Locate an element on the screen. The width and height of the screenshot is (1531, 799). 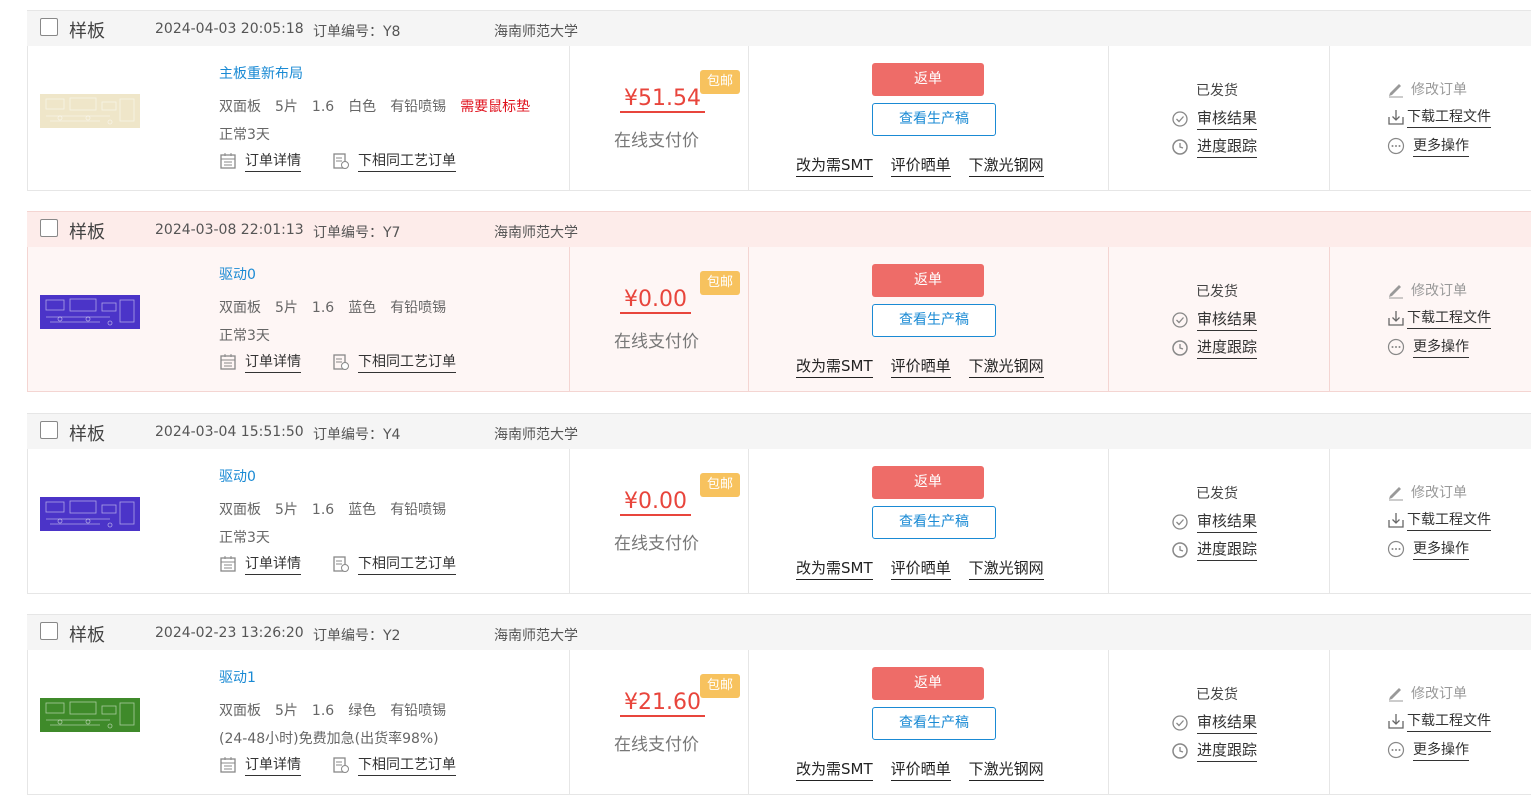
mid-links: 改为需SMT 评价晒单 下激光钢网 is located at coordinates (920, 568).